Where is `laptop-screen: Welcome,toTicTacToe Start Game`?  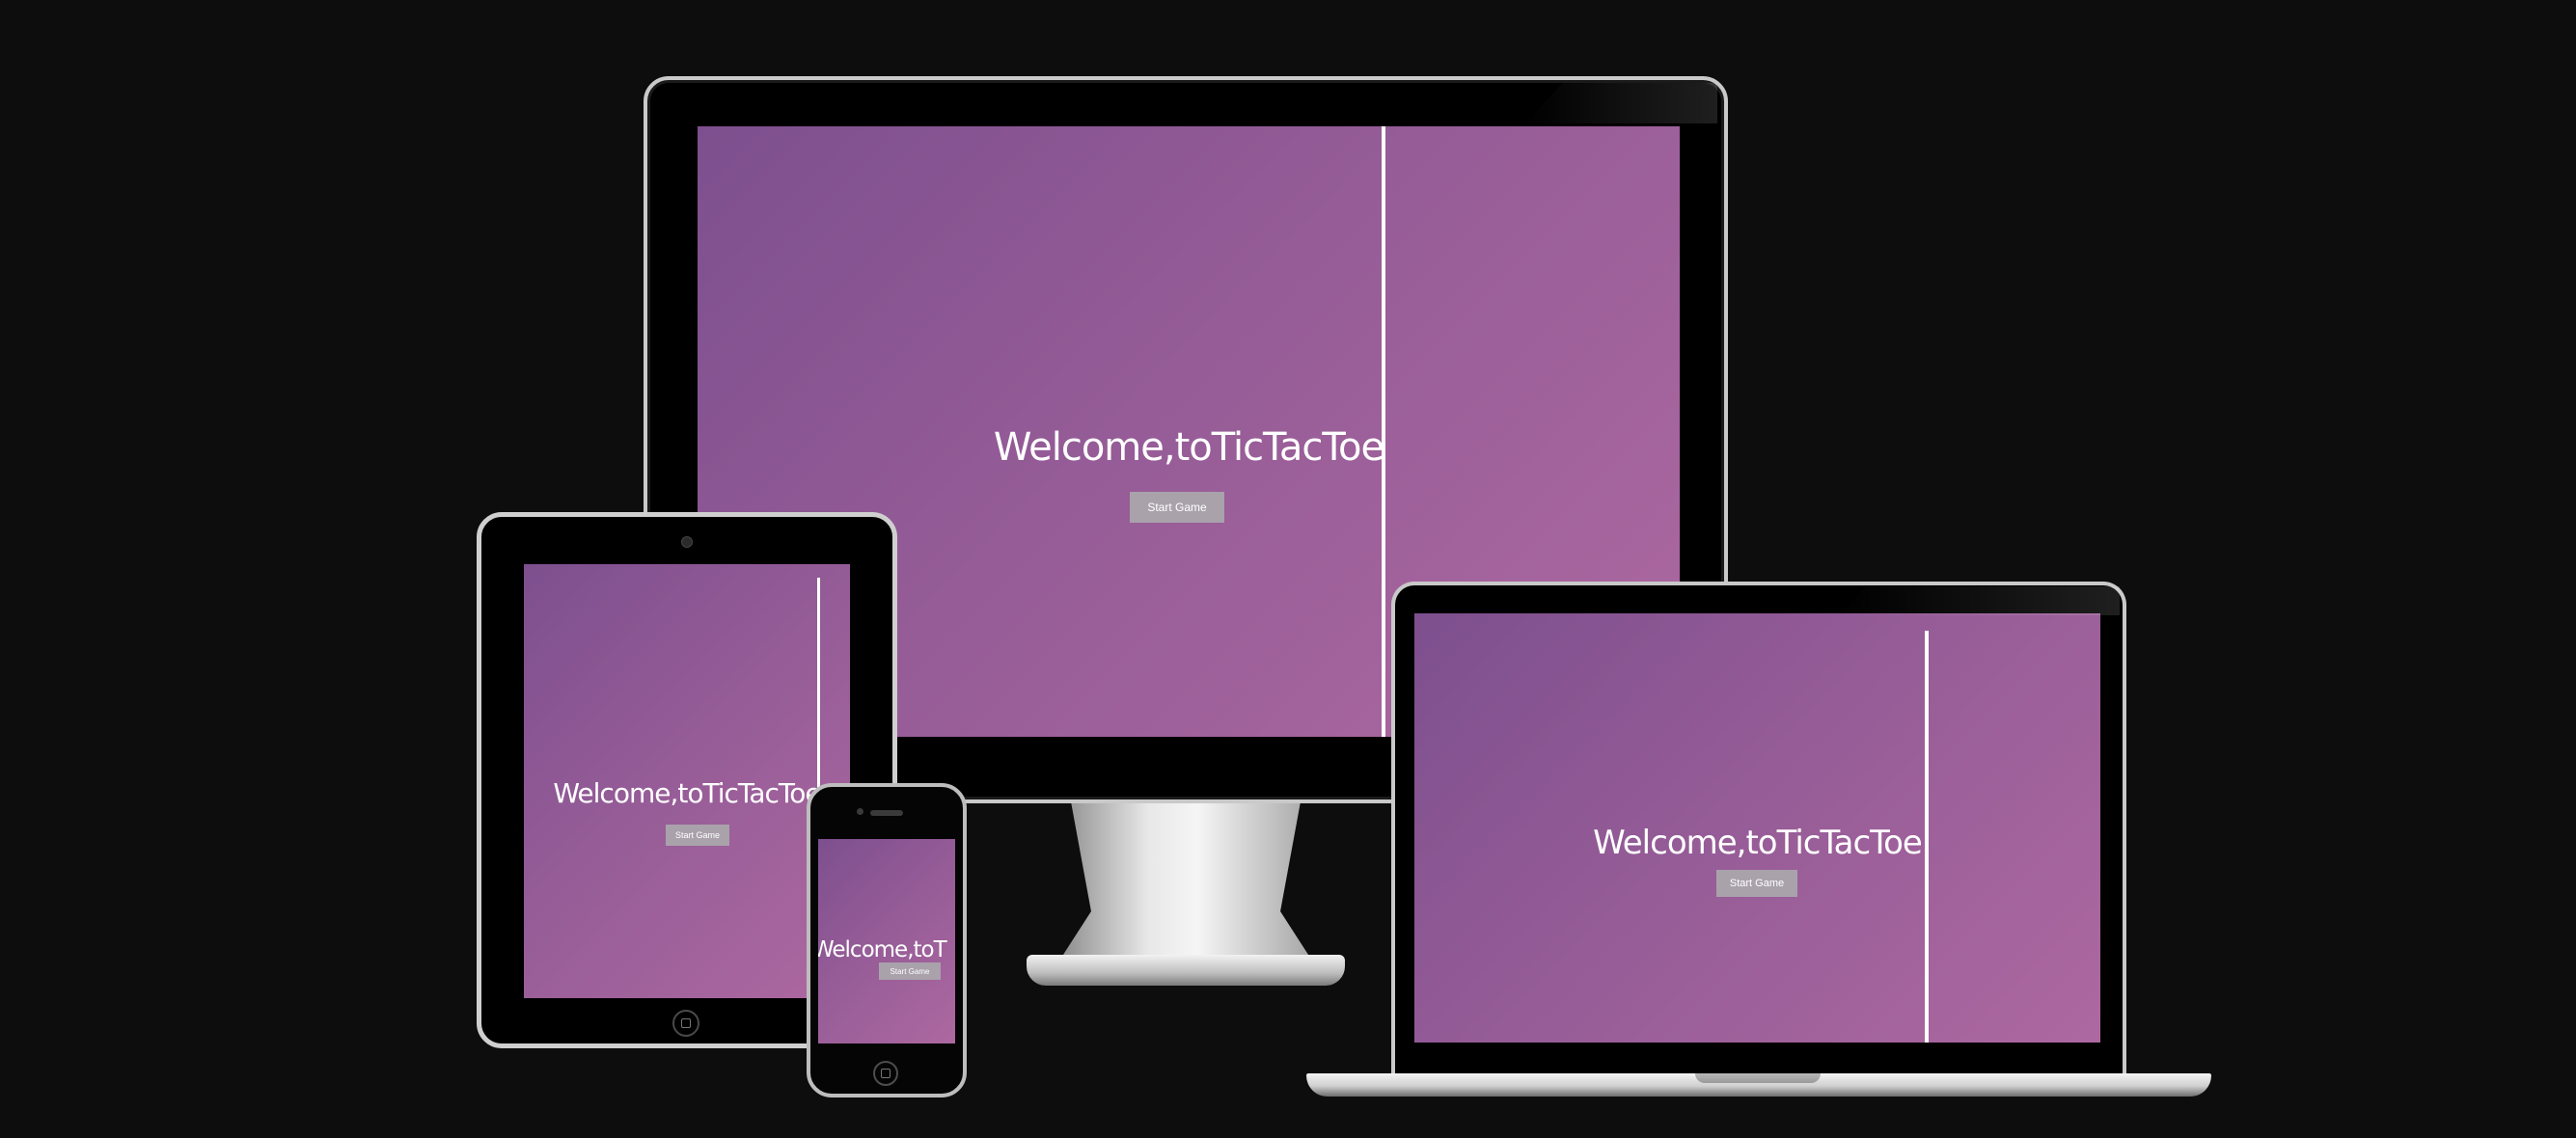
laptop-screen: Welcome,toTicTacToe Start Game is located at coordinates (1757, 828).